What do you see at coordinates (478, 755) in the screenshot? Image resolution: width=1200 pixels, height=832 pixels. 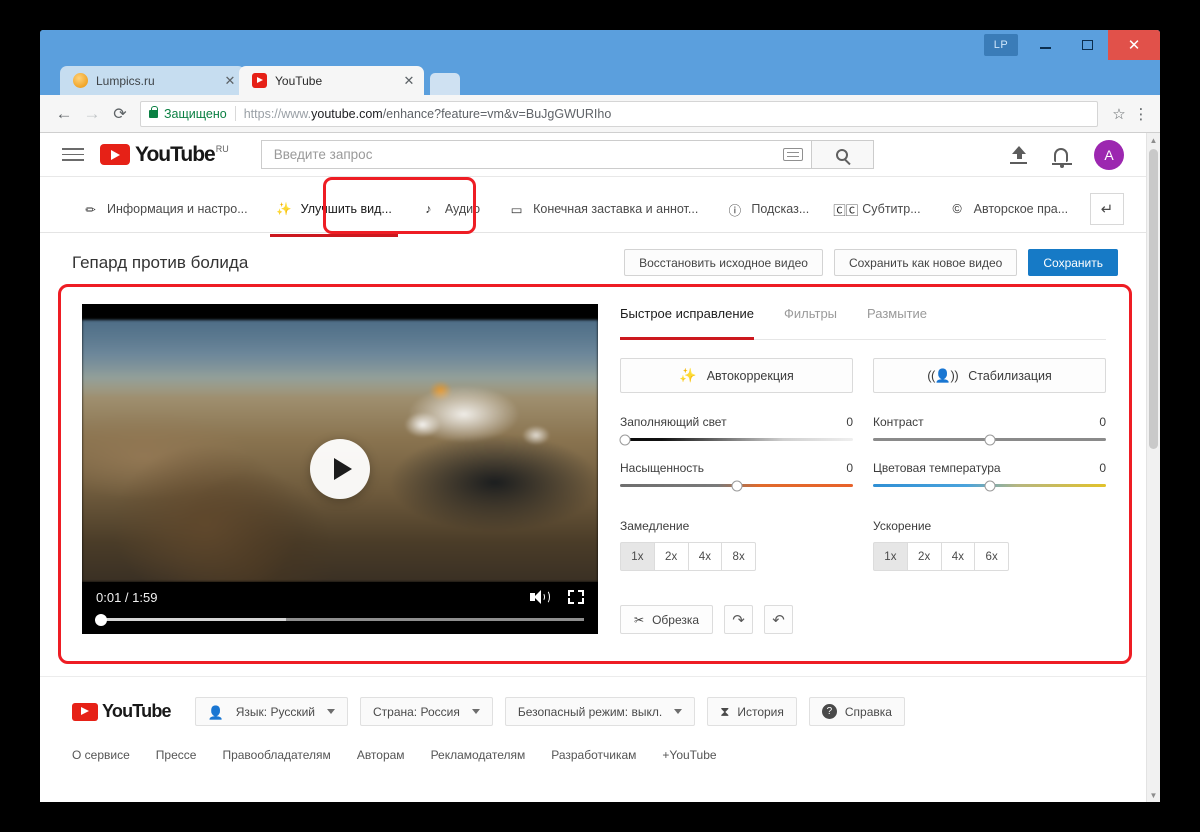 I see `footer-link-advertisers: Рекламодателям` at bounding box center [478, 755].